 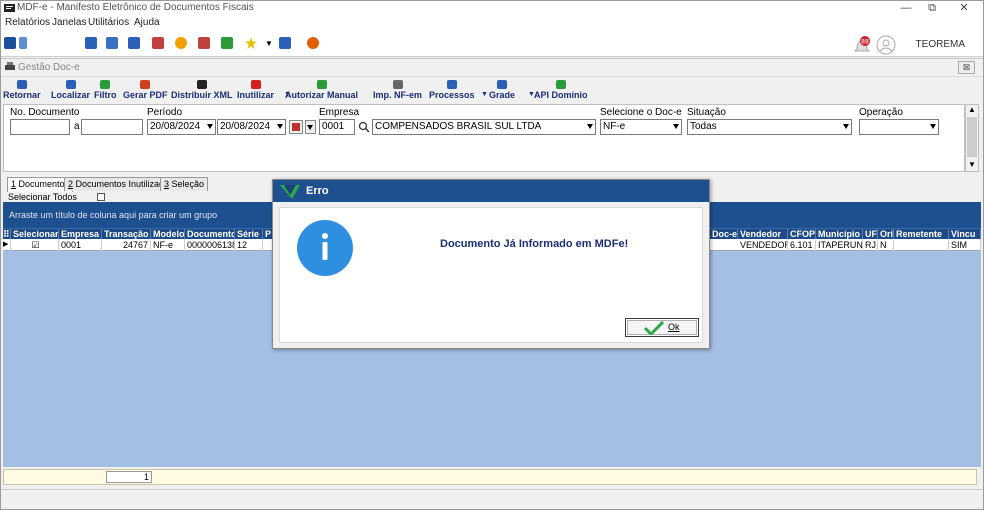 I want to click on close-button: ✕, so click(x=964, y=8).